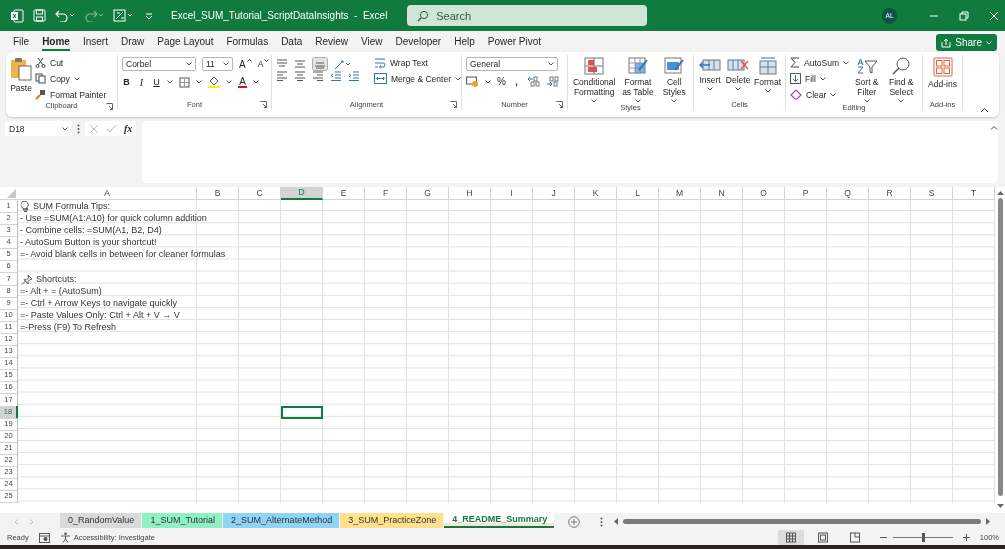 The width and height of the screenshot is (1005, 549). What do you see at coordinates (966, 537) in the screenshot?
I see `zoom-in-icon` at bounding box center [966, 537].